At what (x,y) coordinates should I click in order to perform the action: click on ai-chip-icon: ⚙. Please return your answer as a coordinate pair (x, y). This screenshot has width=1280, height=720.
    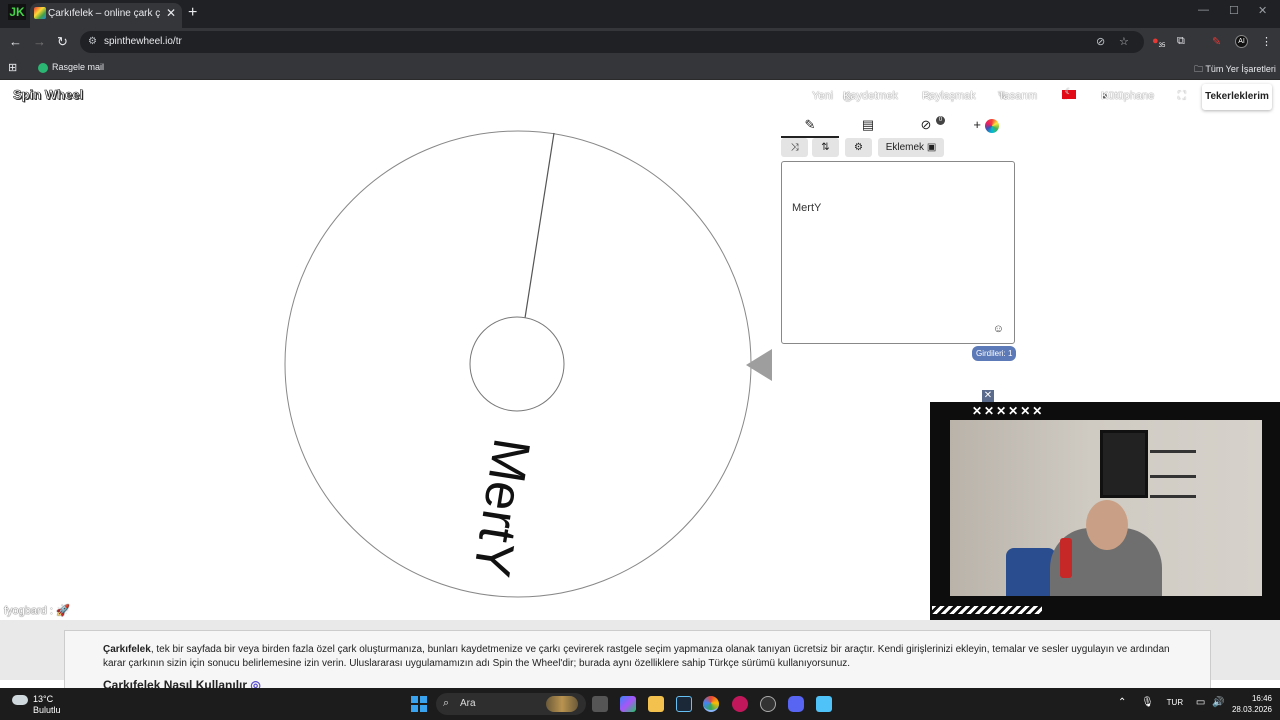
    Looking at the image, I should click on (858, 147).